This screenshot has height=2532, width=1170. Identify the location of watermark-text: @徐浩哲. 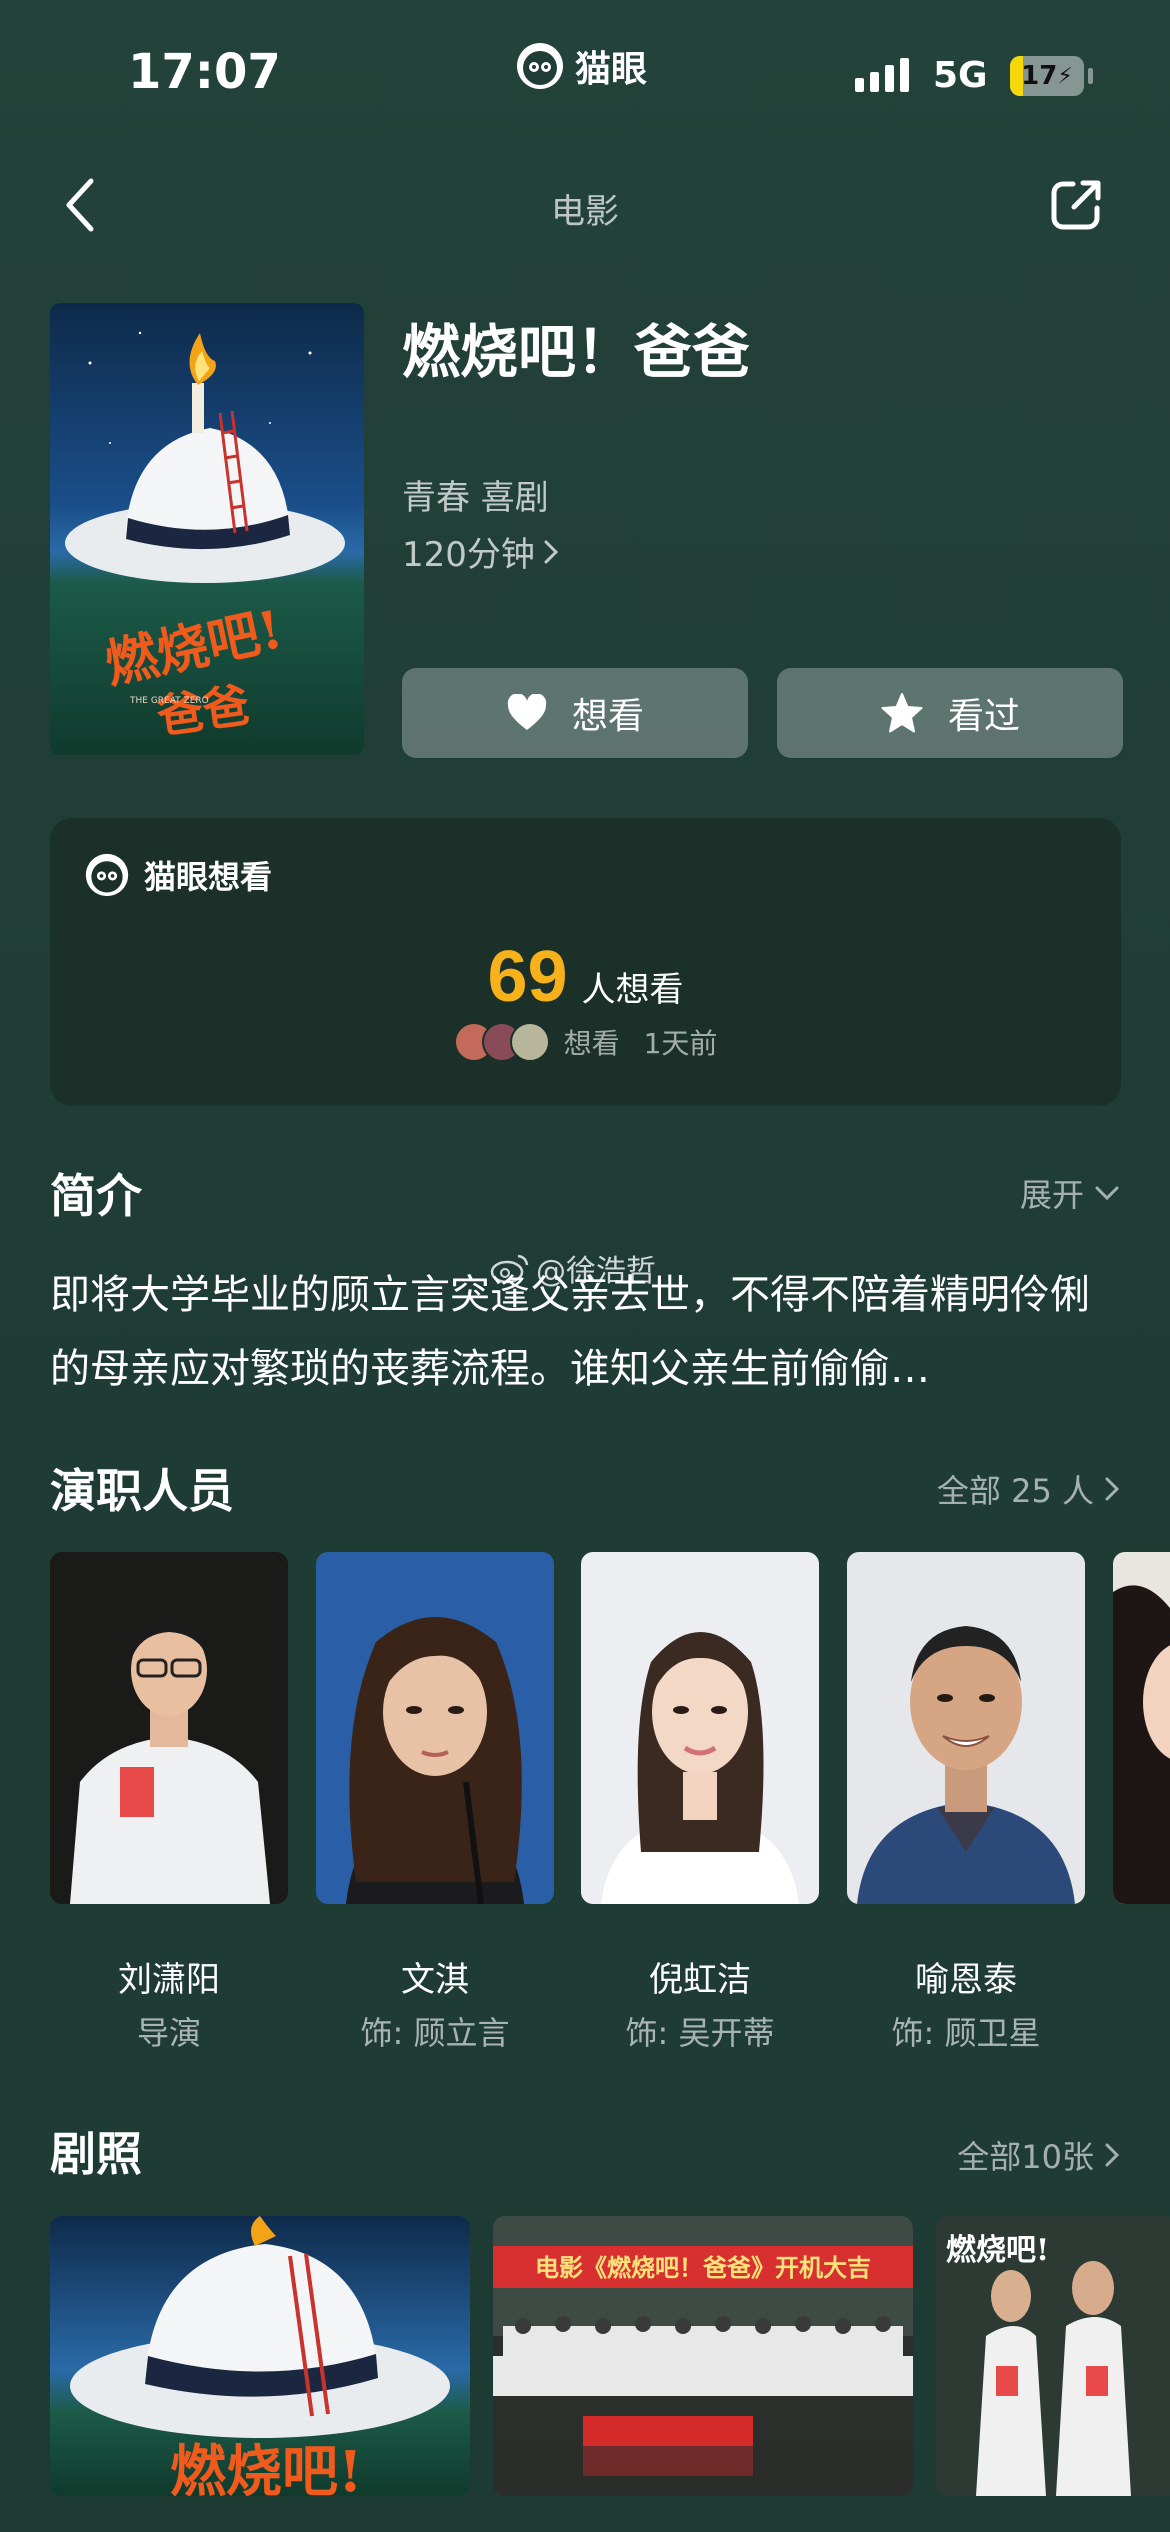
(596, 1271).